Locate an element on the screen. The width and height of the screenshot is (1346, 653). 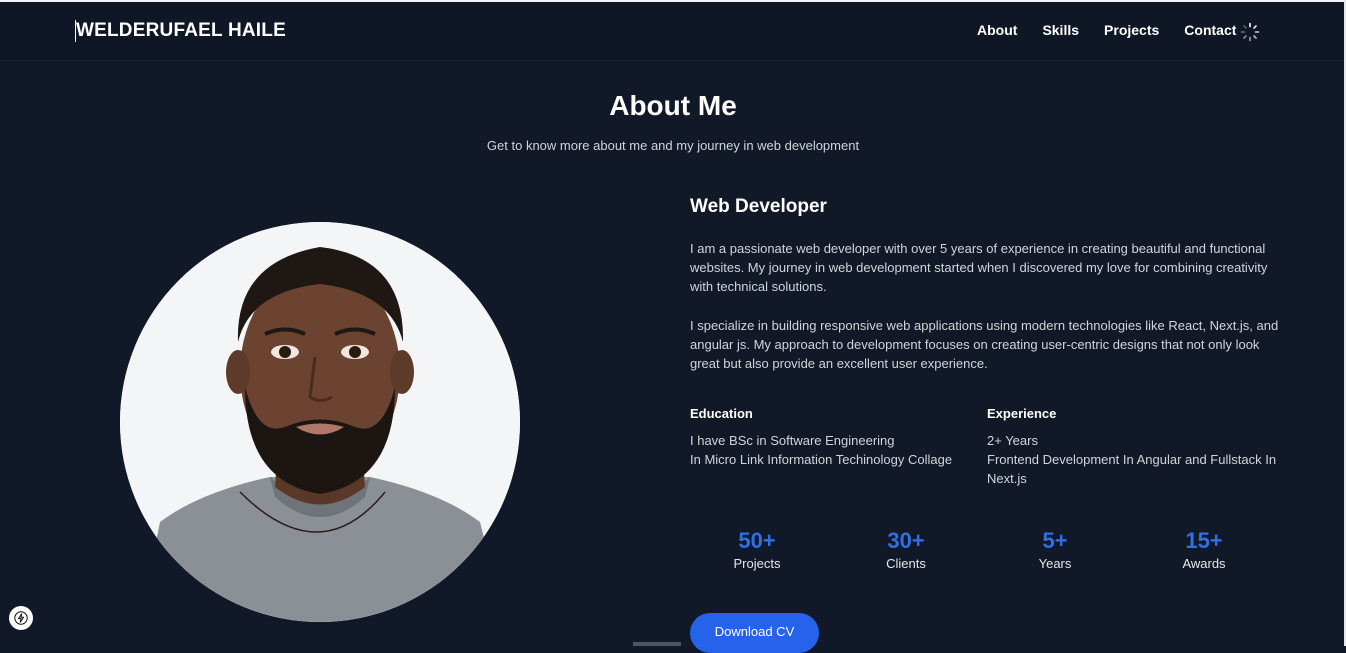
dev-tools-button is located at coordinates (21, 618).